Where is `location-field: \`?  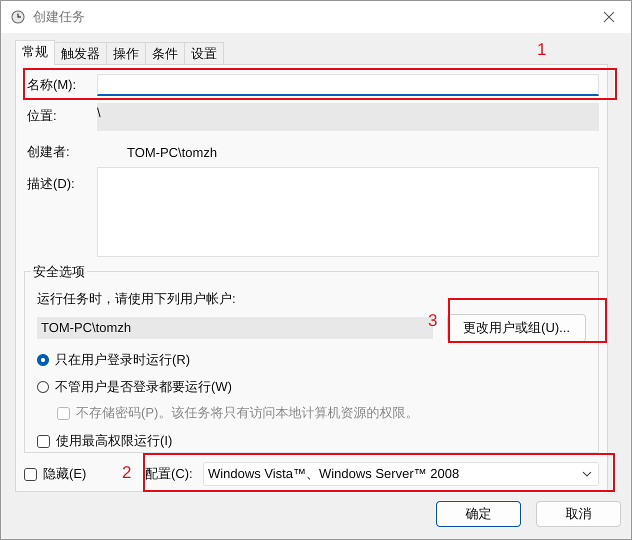 location-field: \ is located at coordinates (348, 117).